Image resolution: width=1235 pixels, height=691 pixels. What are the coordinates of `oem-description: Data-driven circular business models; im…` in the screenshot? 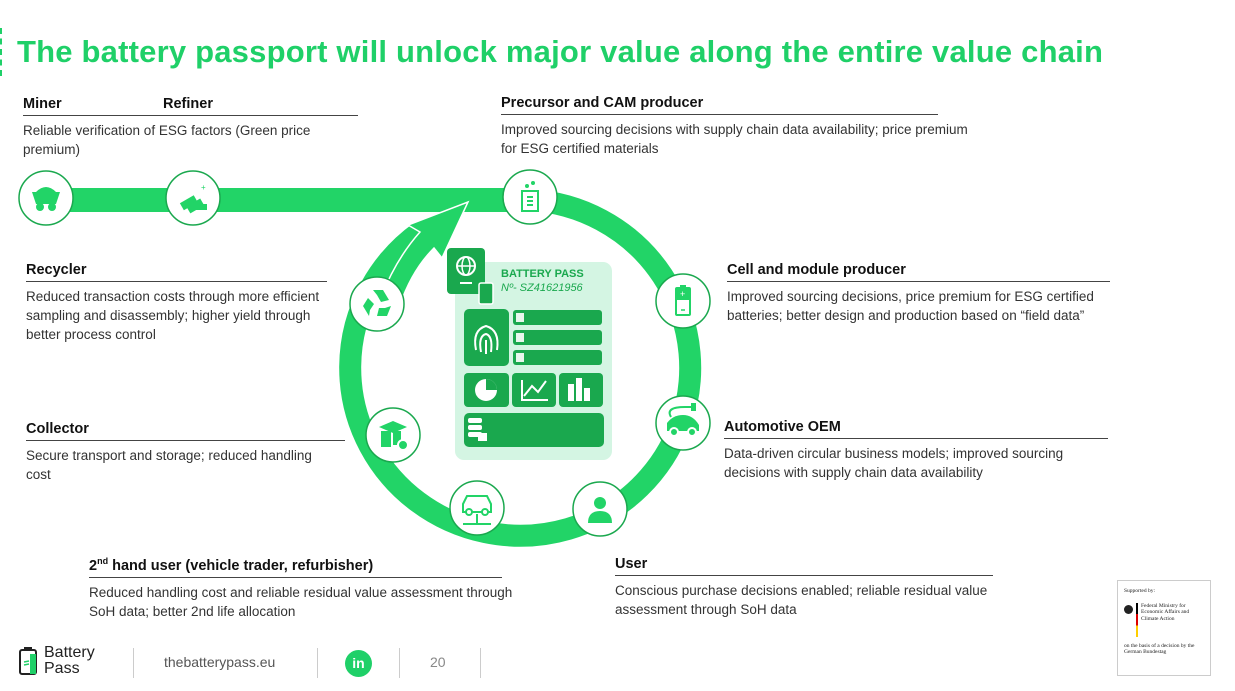 It's located at (894, 463).